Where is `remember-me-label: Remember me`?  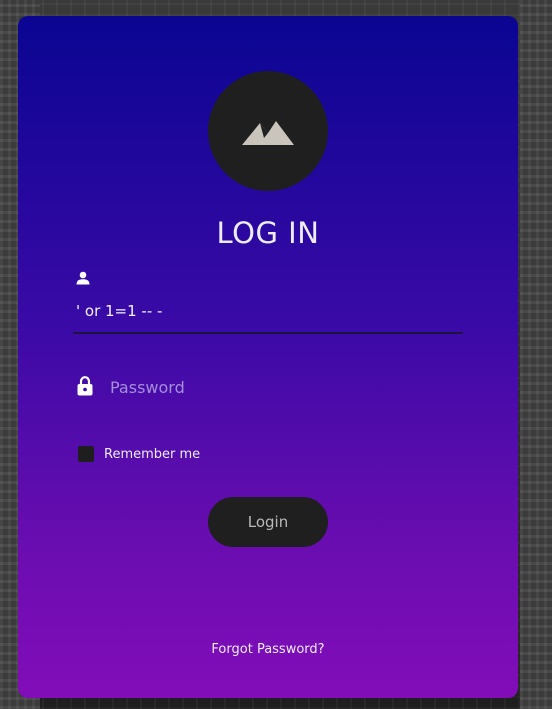
remember-me-label: Remember me is located at coordinates (152, 454).